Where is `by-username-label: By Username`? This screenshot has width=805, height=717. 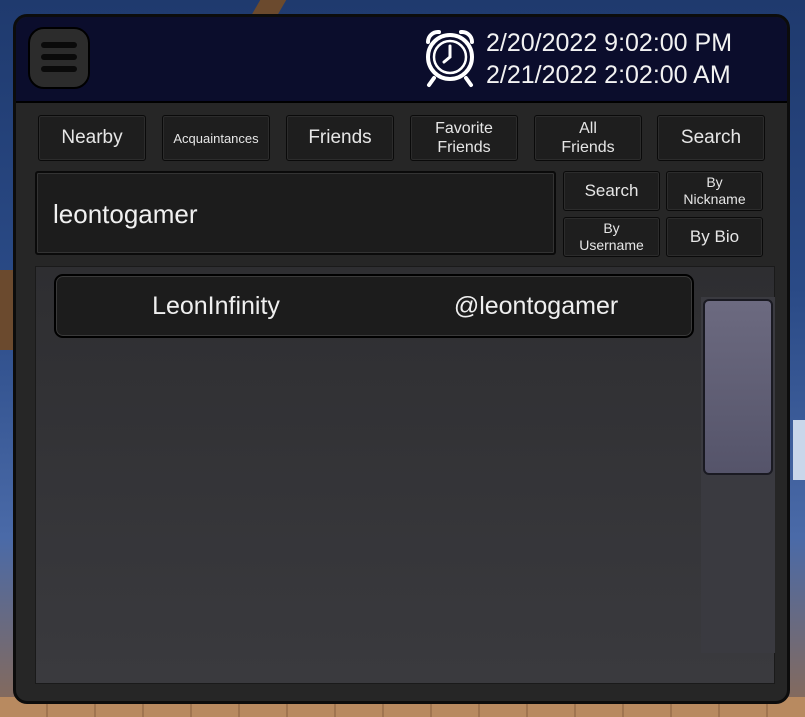 by-username-label: By Username is located at coordinates (611, 237).